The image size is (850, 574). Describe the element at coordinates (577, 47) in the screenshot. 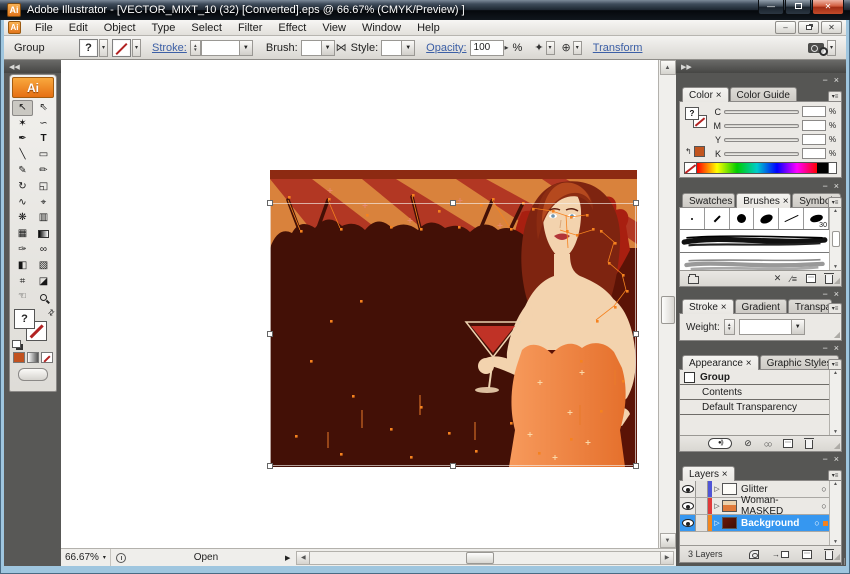

I see `align-dropdown-icon: ▾` at that location.